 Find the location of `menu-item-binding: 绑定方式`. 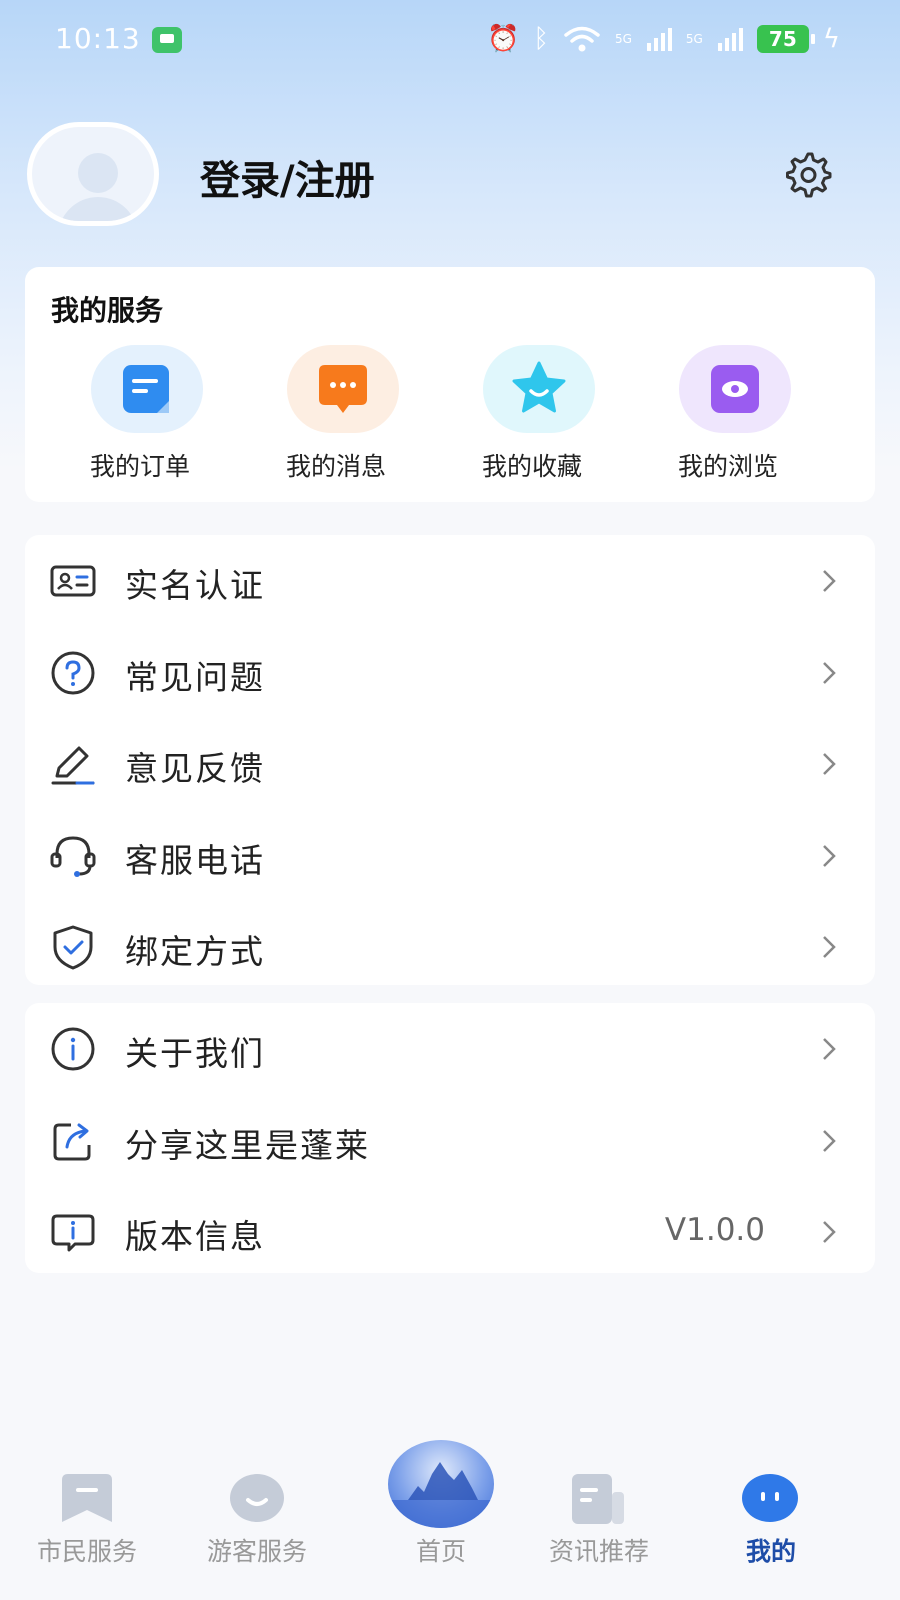

menu-item-binding: 绑定方式 is located at coordinates (450, 947).